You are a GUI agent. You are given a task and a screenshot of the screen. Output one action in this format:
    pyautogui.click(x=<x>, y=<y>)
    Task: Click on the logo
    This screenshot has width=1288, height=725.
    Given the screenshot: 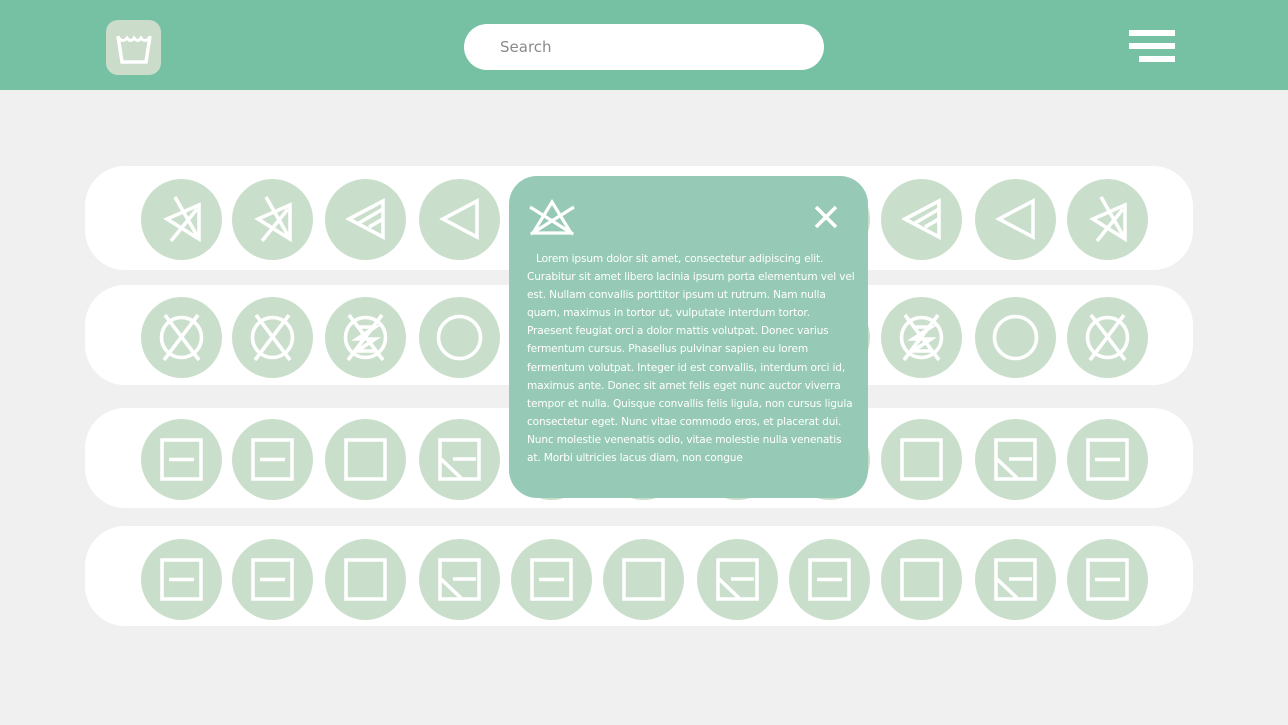 What is the action you would take?
    pyautogui.click(x=133, y=47)
    